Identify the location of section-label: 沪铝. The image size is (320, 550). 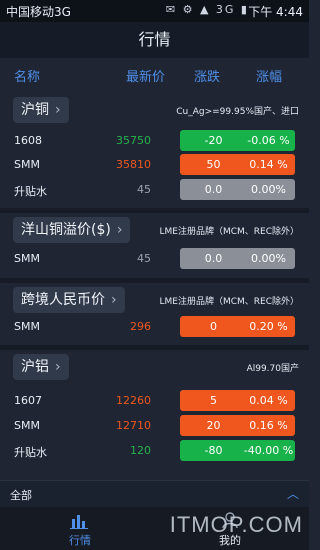
(35, 367).